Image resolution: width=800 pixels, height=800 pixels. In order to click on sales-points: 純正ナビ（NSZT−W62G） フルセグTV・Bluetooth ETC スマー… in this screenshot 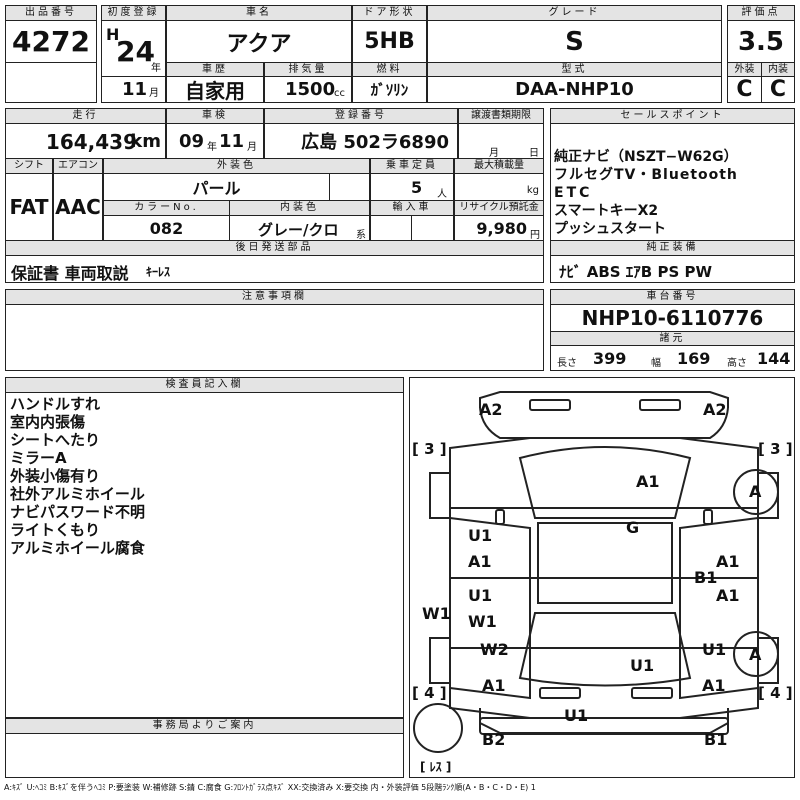, I will do `click(672, 182)`.